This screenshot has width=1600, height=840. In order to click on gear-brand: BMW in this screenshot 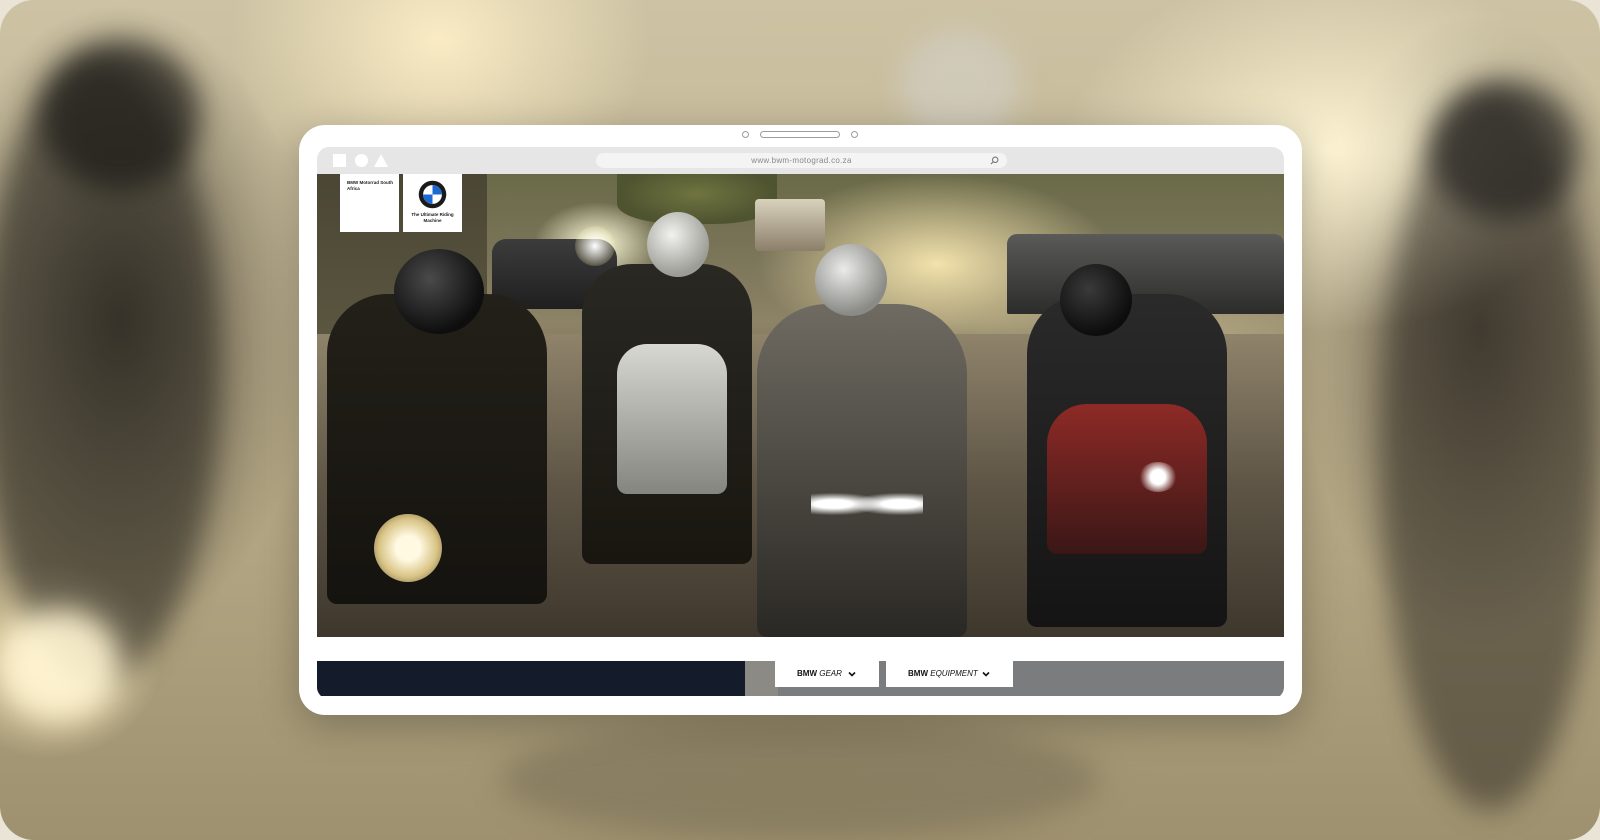, I will do `click(807, 673)`.